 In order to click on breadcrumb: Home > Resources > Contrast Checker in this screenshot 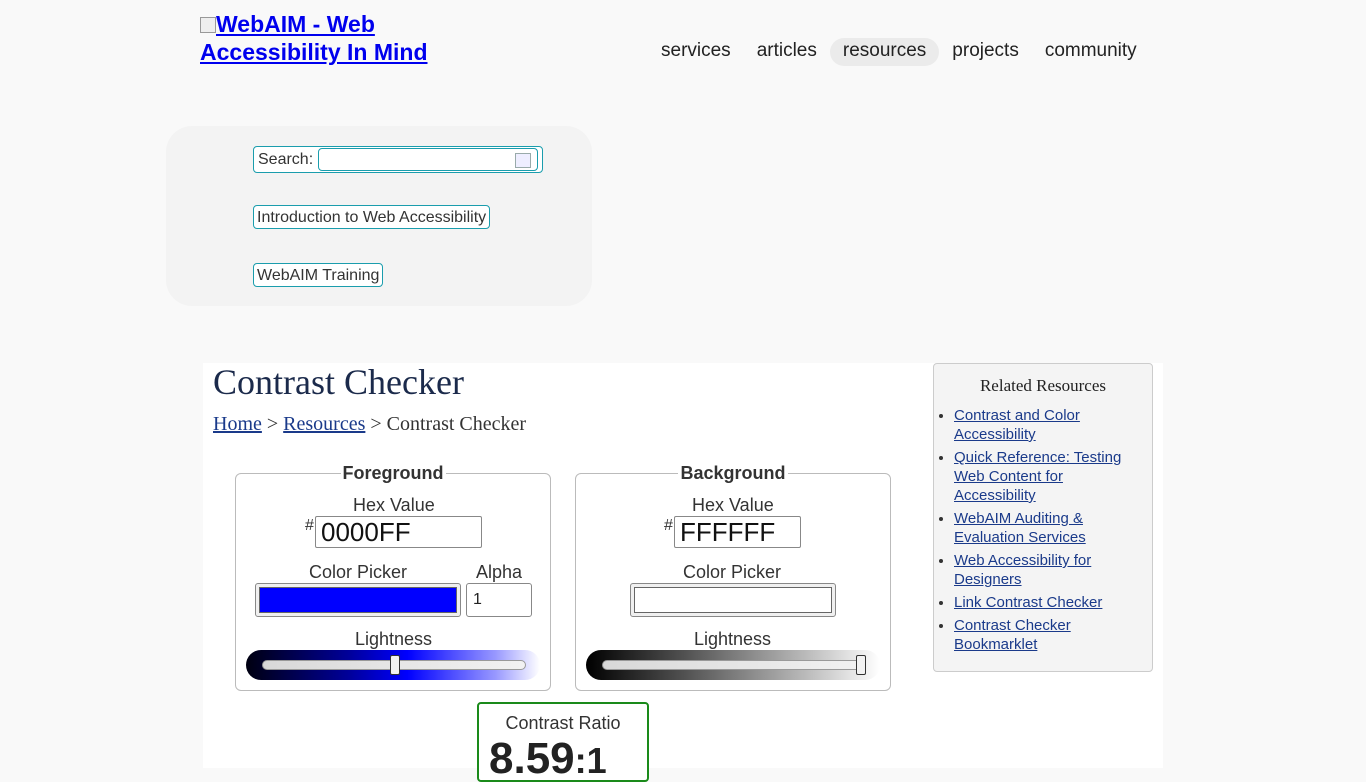, I will do `click(369, 424)`.